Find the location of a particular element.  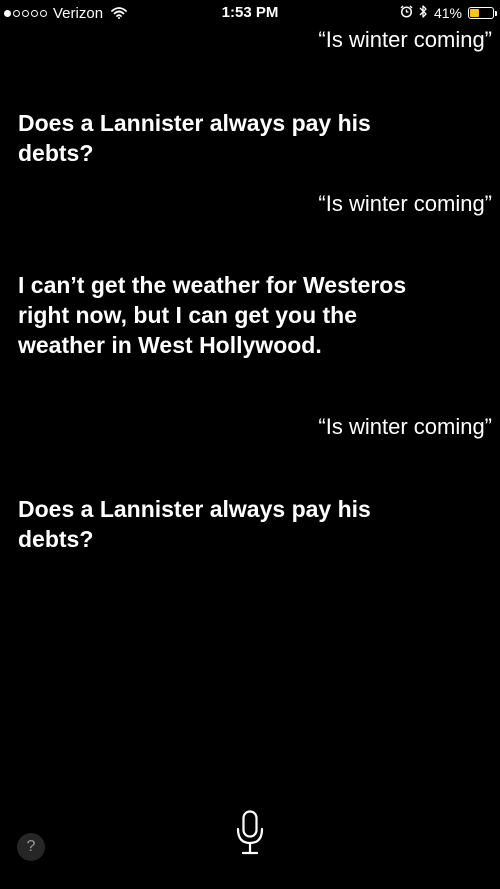

status-bar: Verizon 1:53 PM 41% is located at coordinates (250, 13).